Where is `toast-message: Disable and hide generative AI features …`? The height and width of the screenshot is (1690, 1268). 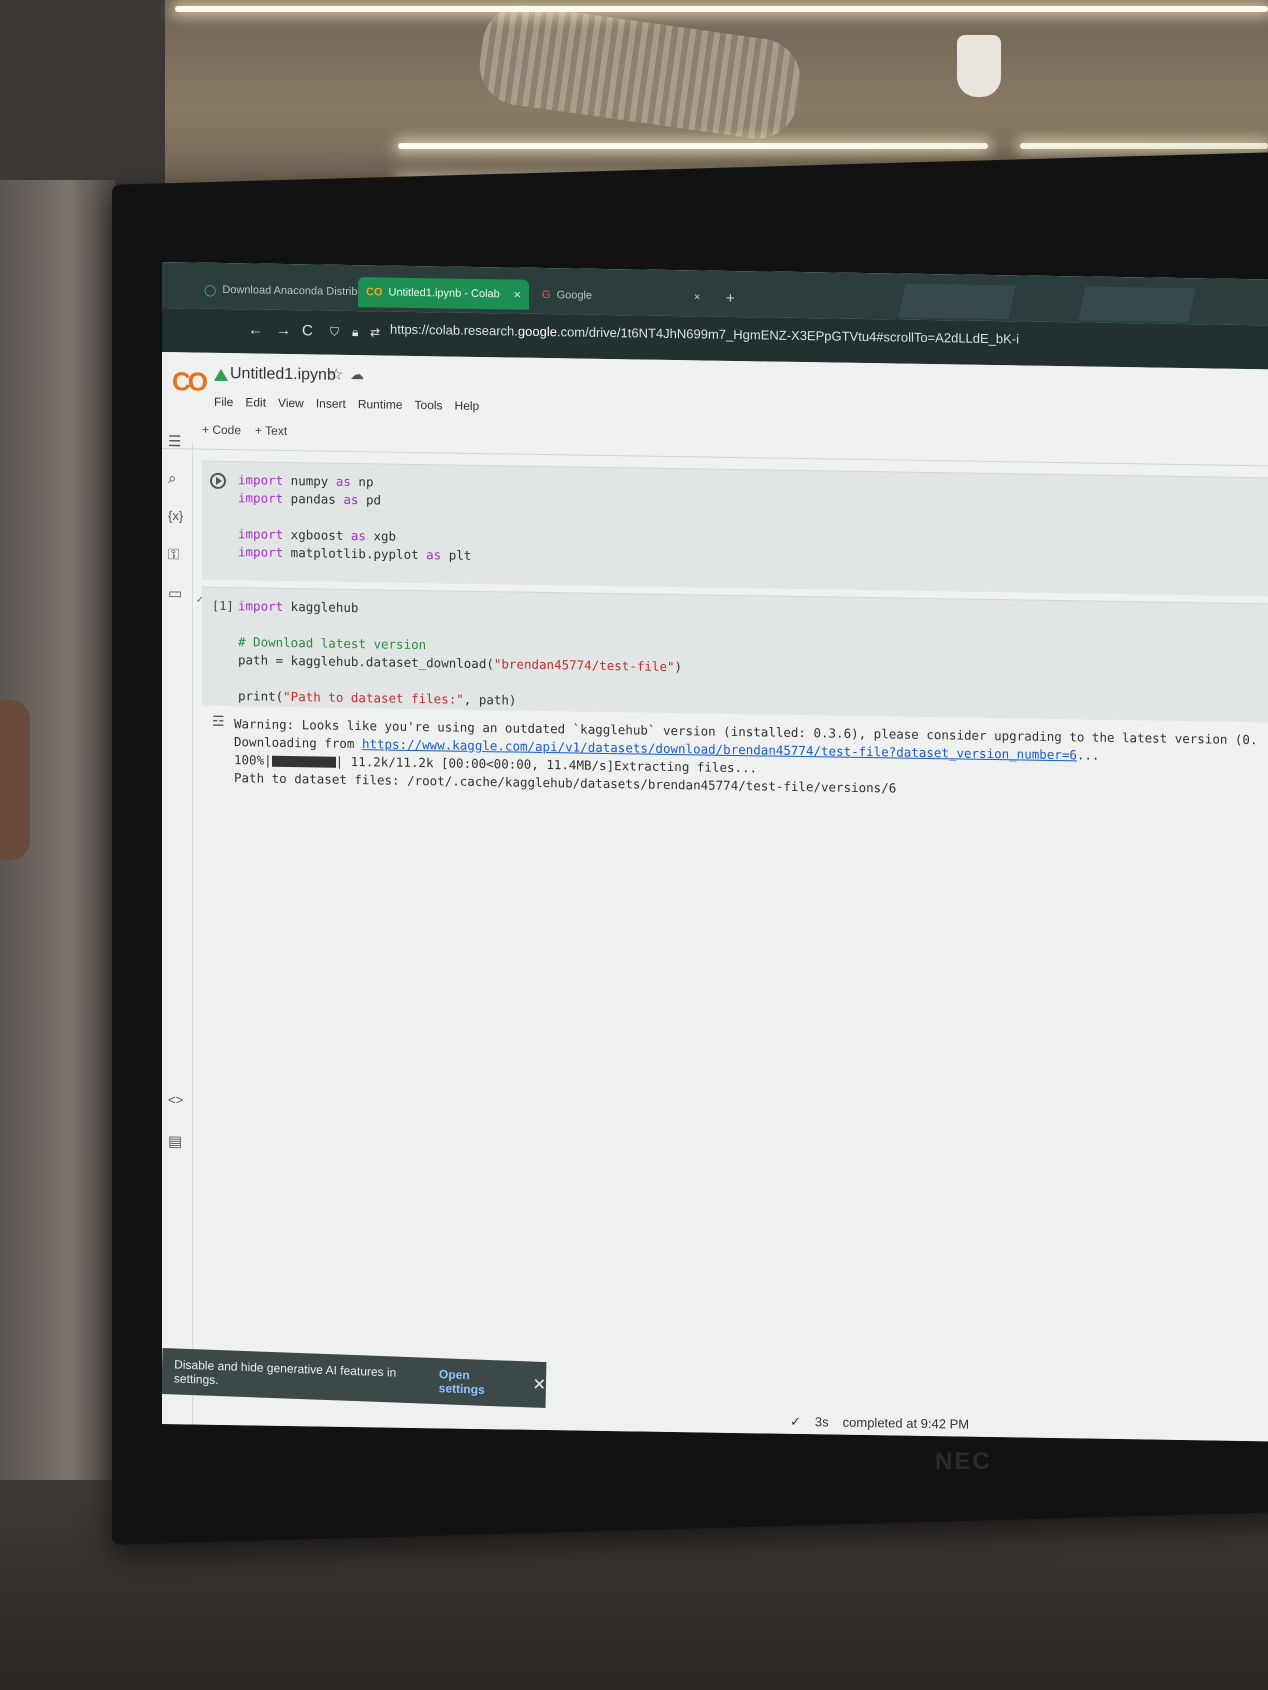 toast-message: Disable and hide generative AI features … is located at coordinates (285, 1372).